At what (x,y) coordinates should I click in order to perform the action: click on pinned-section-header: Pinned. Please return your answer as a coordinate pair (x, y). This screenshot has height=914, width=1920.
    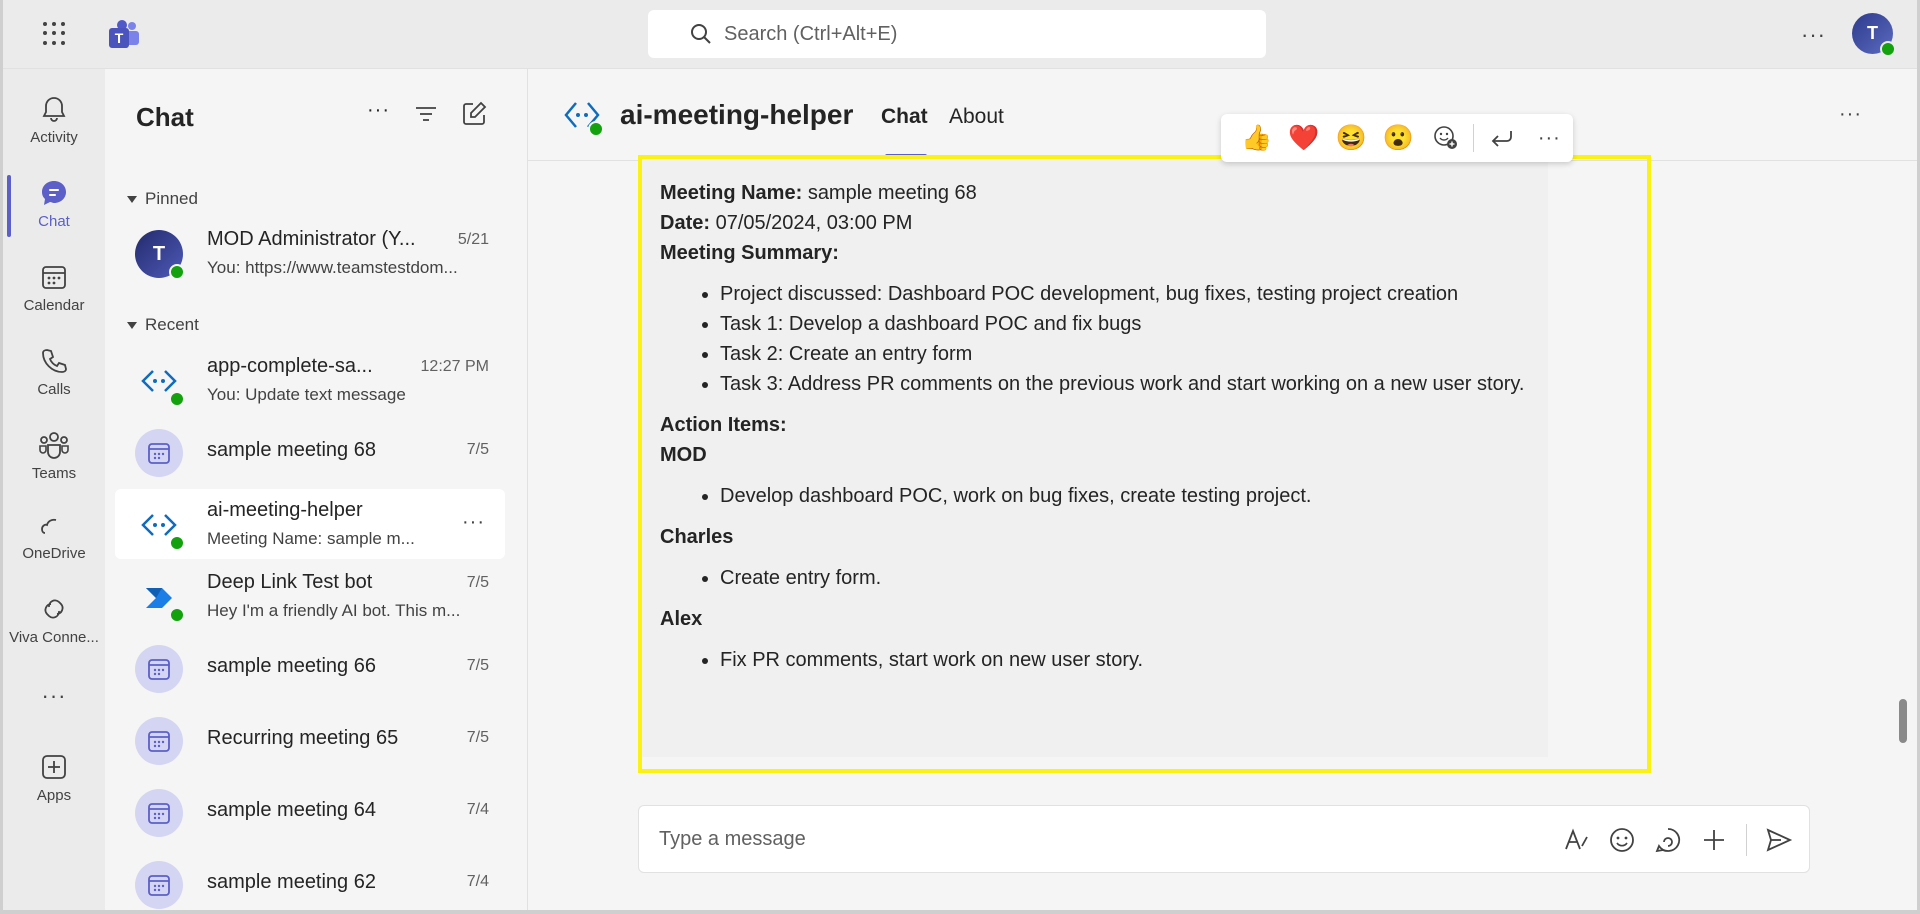
    Looking at the image, I should click on (162, 199).